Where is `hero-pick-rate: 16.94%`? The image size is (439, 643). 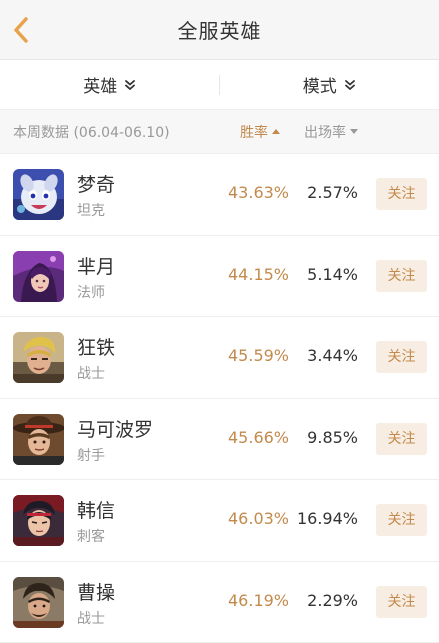
hero-pick-rate: 16.94% is located at coordinates (327, 518).